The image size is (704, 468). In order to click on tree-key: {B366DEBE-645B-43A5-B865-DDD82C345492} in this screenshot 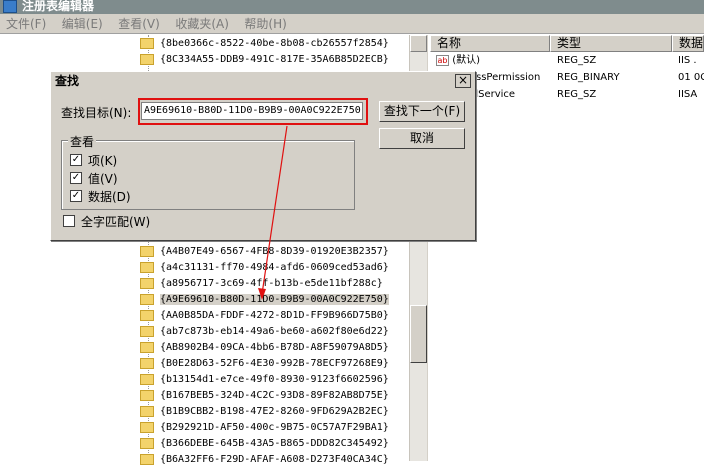, I will do `click(264, 444)`.